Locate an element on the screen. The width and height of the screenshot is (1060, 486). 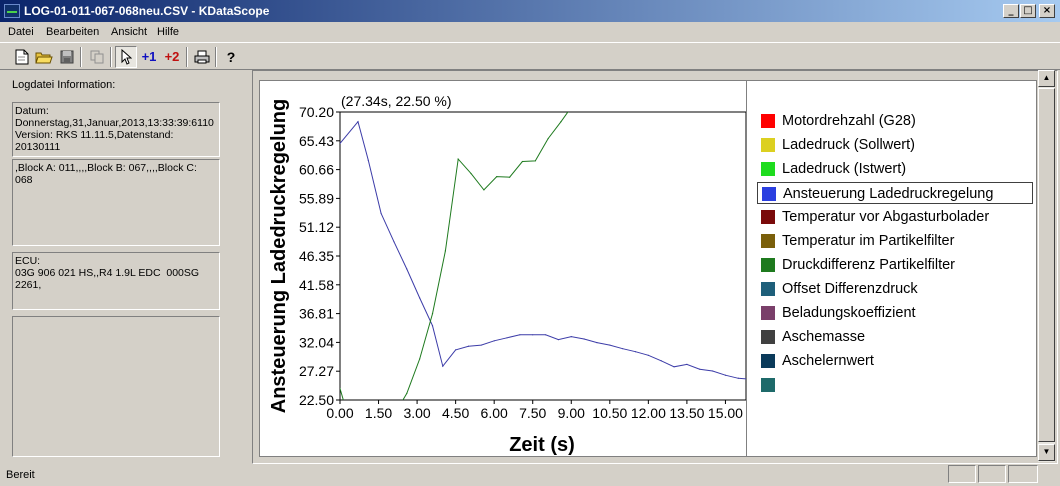
legend-item: Druckdifferenz Partikelfilter is located at coordinates (895, 265).